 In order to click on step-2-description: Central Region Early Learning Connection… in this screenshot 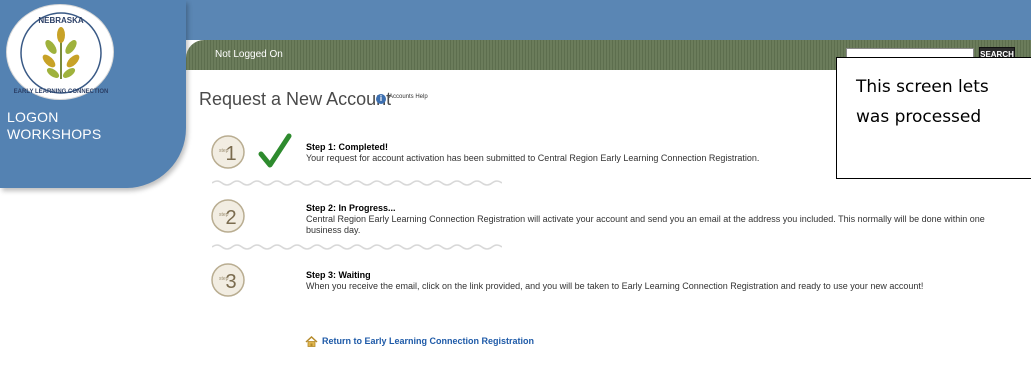, I will do `click(645, 224)`.